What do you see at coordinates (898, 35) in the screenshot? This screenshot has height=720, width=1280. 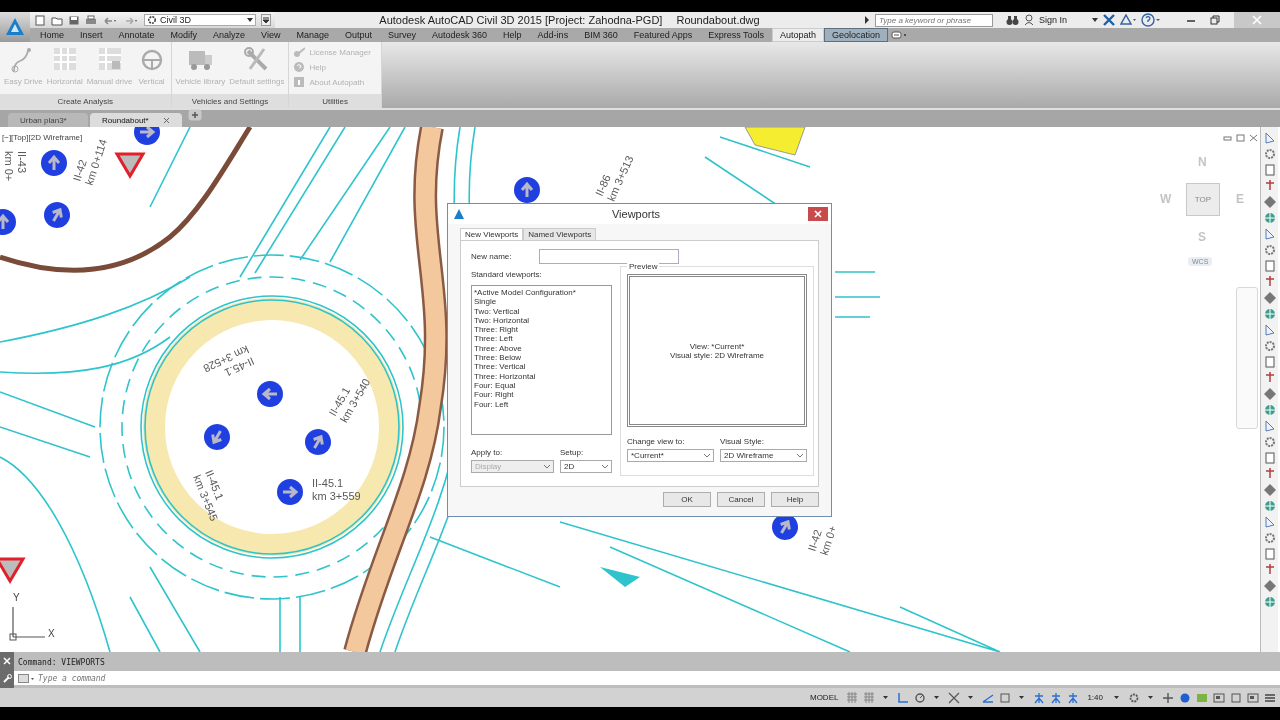 I see `panel-toggle-icon` at bounding box center [898, 35].